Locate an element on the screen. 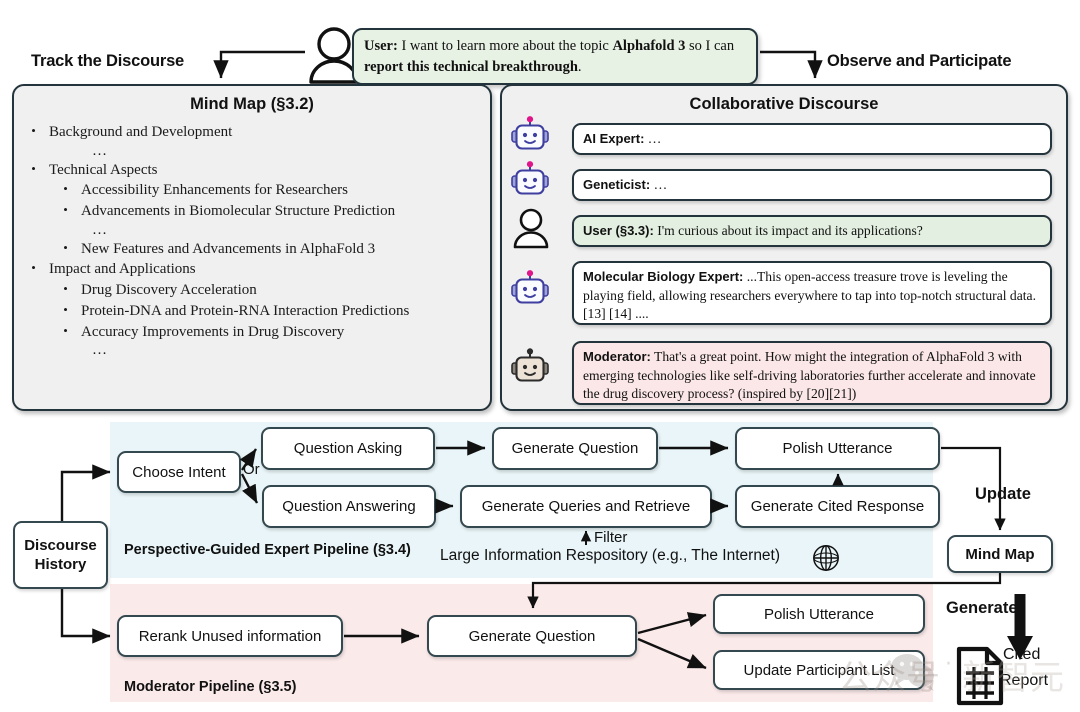 This screenshot has height=712, width=1080. message-speaker: Molecular Biology Expert: is located at coordinates (663, 276).